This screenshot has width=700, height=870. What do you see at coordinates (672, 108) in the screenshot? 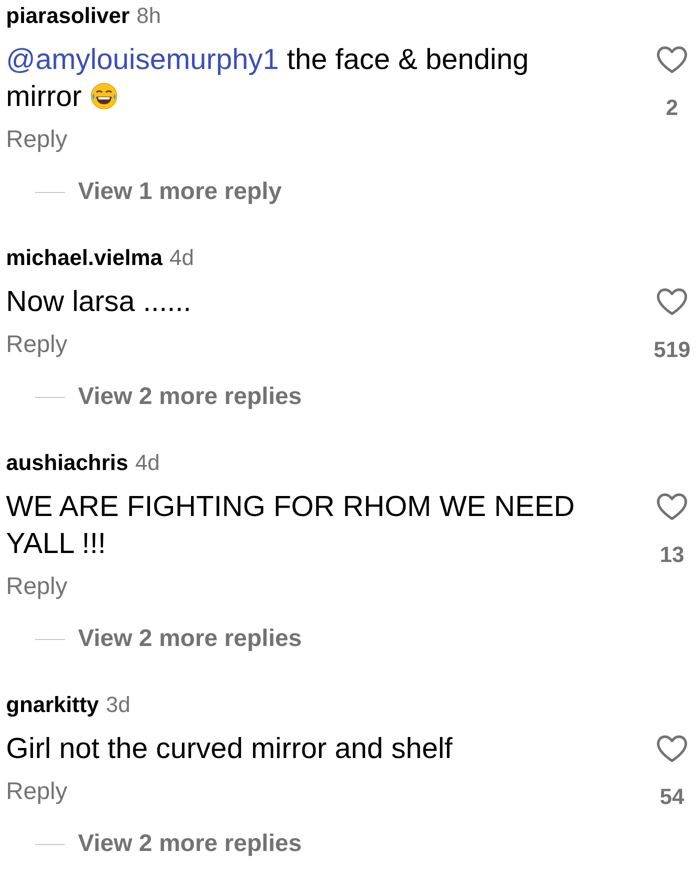
I see `like-count: 2` at bounding box center [672, 108].